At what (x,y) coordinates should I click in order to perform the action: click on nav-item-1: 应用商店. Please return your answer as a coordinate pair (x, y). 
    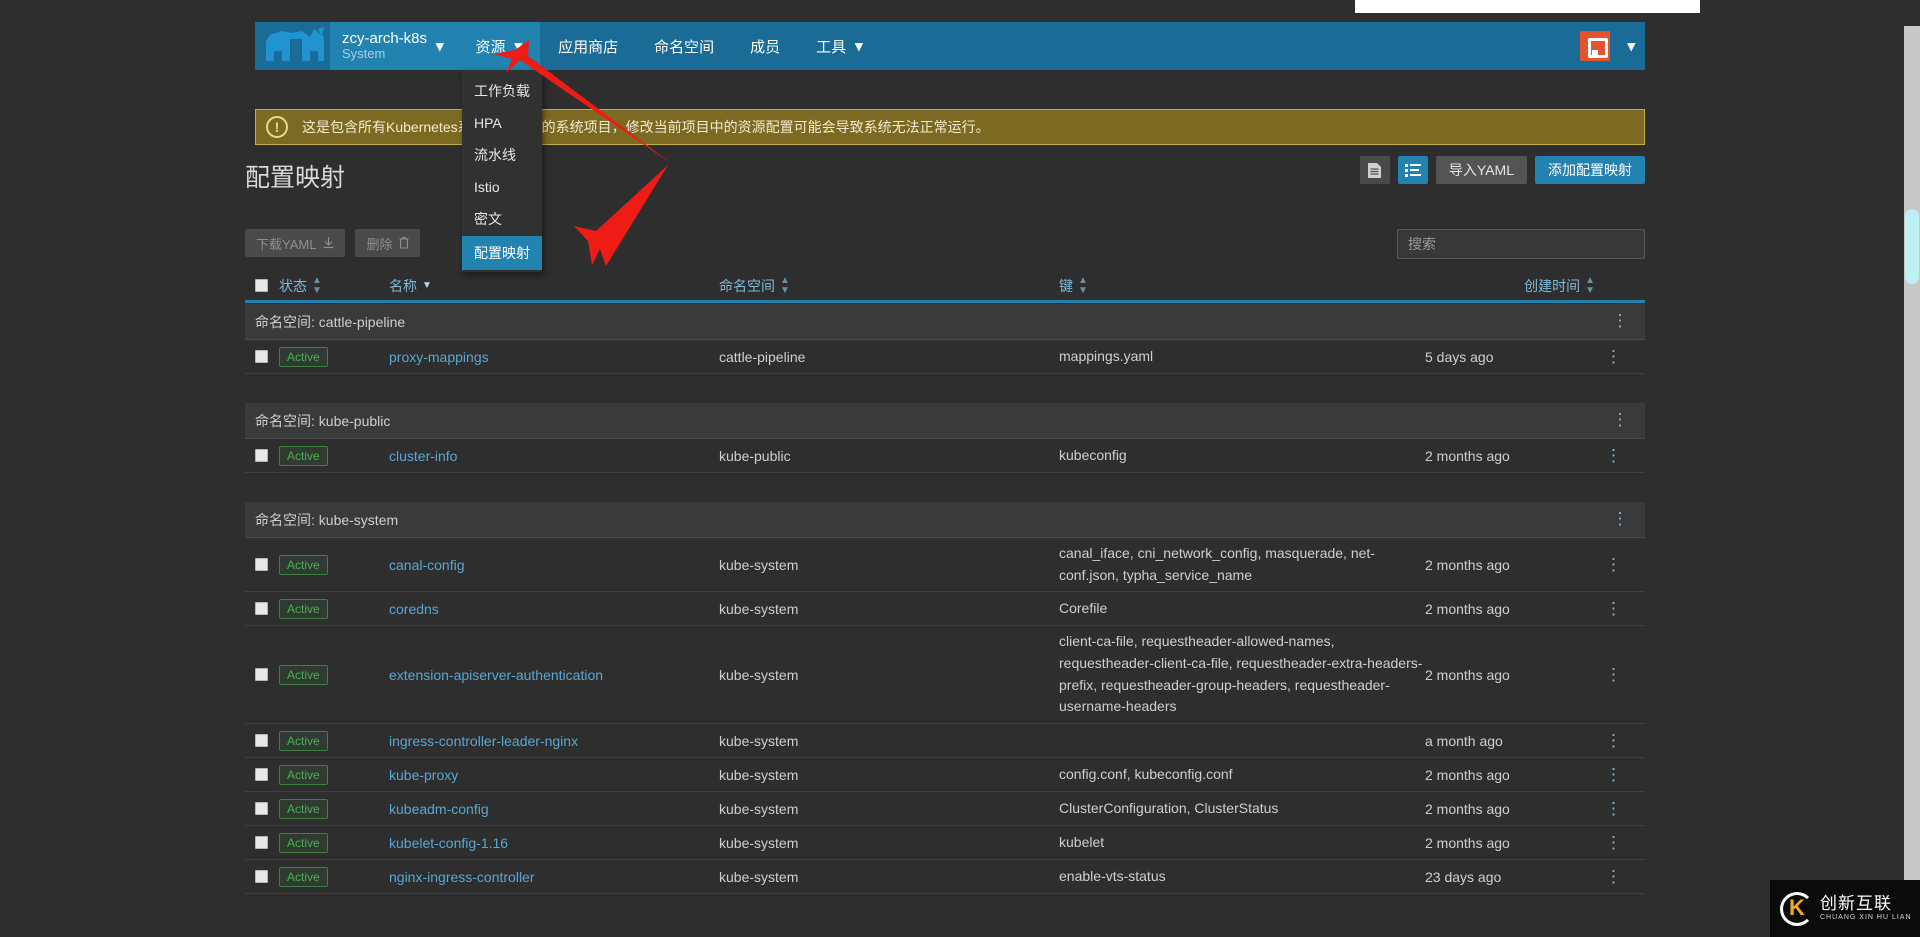
    Looking at the image, I should click on (588, 46).